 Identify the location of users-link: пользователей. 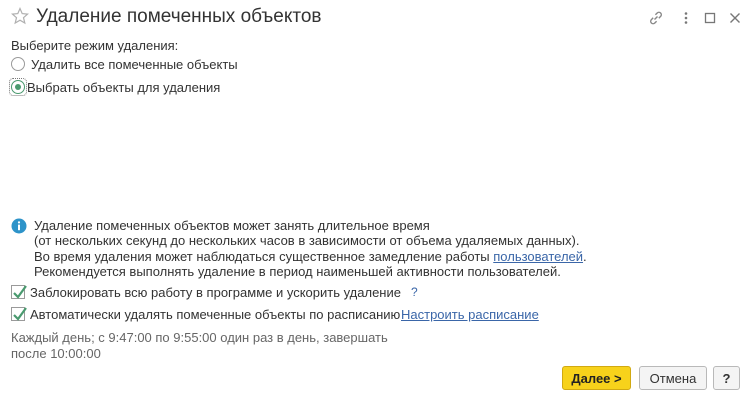
(538, 256).